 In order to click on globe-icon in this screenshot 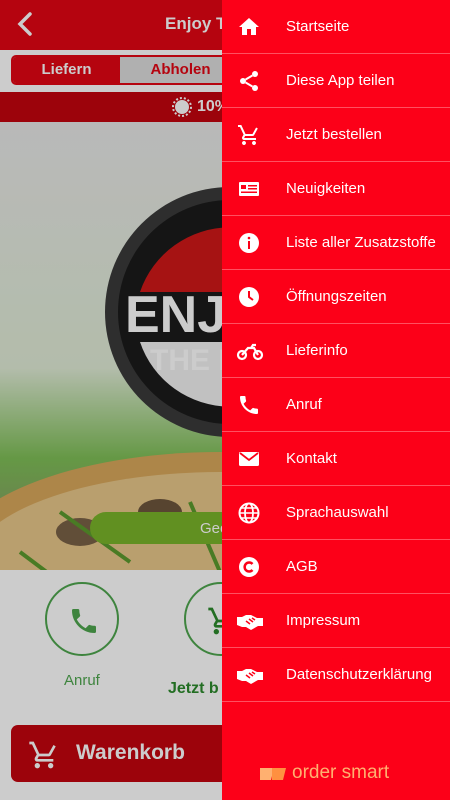, I will do `click(249, 513)`.